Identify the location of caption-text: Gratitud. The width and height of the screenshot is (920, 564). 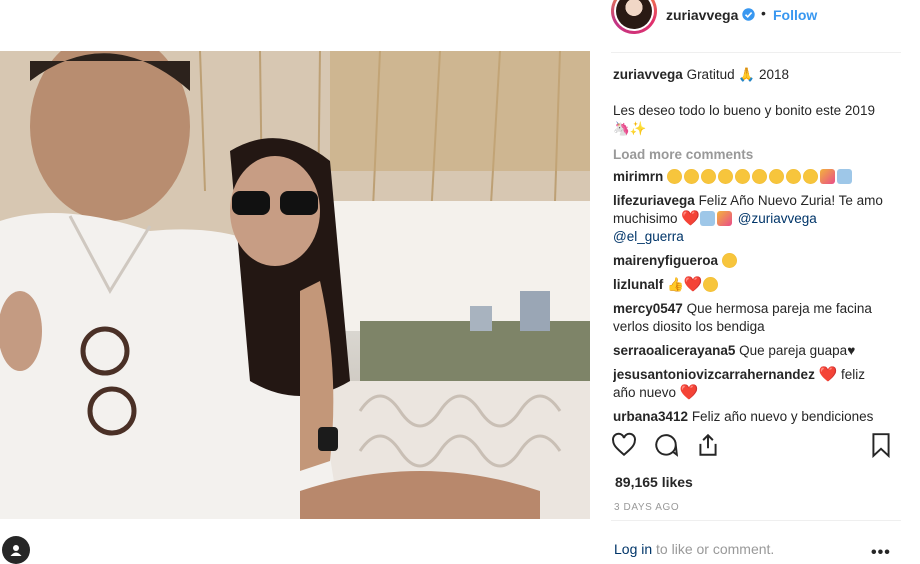
(710, 74).